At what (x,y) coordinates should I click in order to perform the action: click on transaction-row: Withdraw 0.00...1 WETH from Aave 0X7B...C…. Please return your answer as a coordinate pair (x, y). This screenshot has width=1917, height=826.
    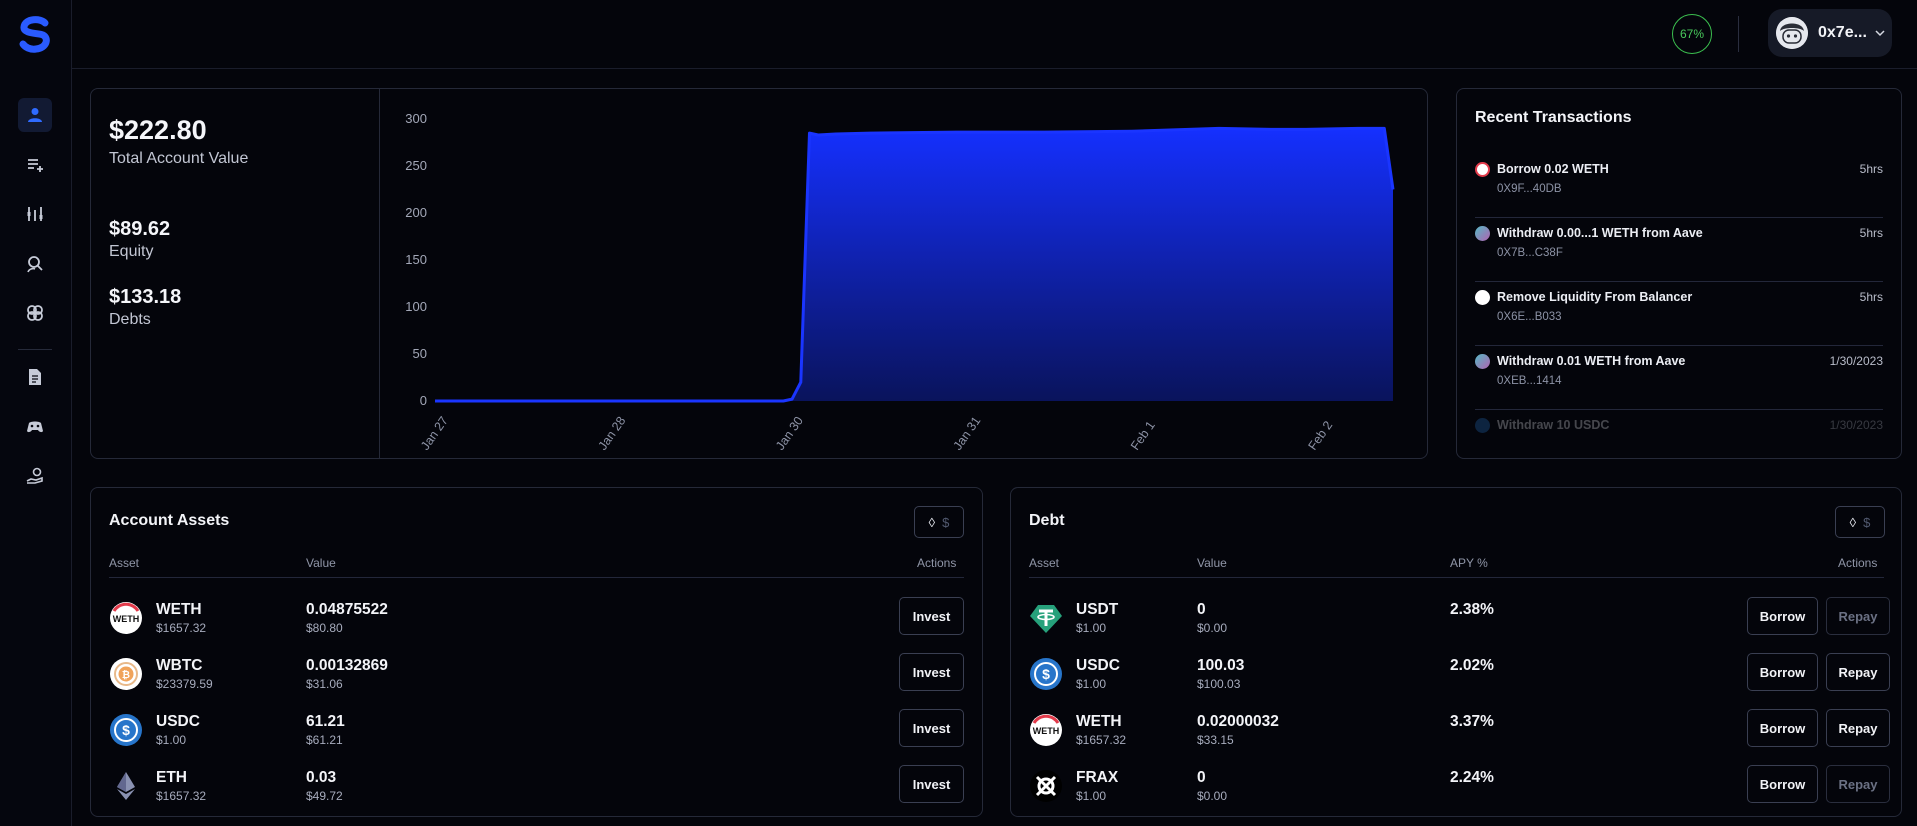
    Looking at the image, I should click on (1679, 250).